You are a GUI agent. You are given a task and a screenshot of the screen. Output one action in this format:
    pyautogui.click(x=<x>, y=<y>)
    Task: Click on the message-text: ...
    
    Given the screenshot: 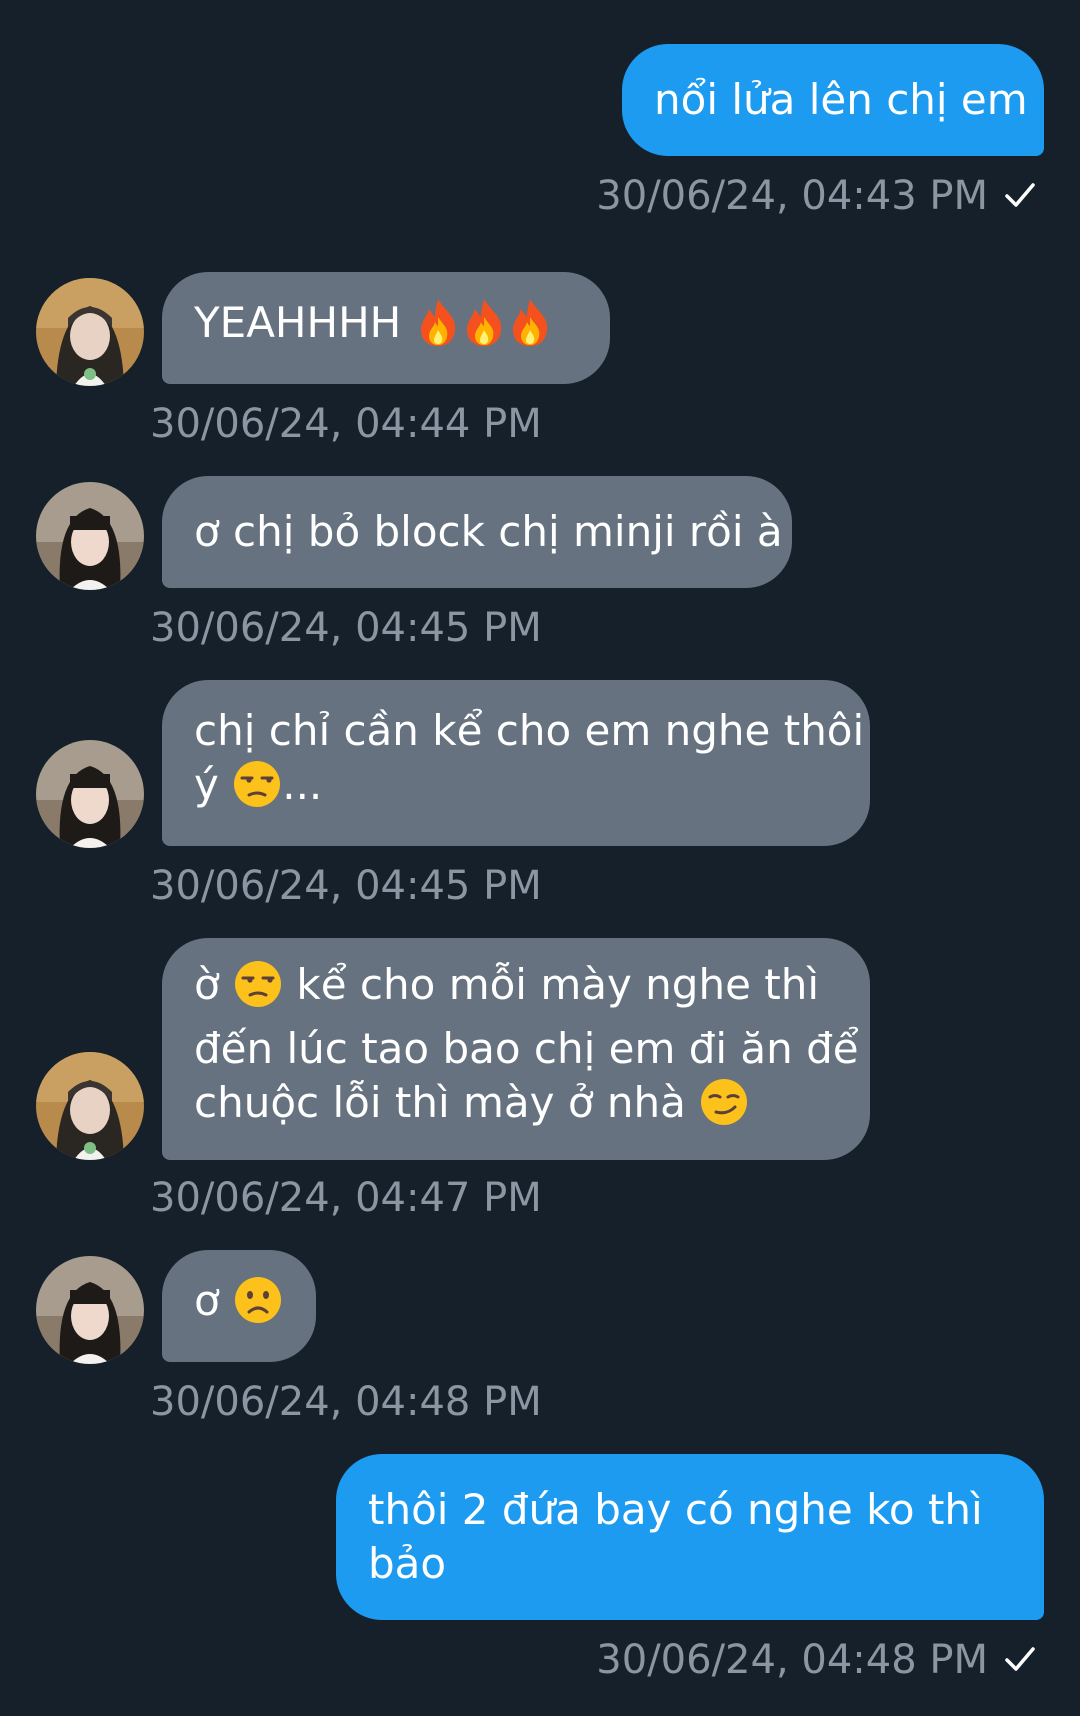 What is the action you would take?
    pyautogui.click(x=302, y=784)
    